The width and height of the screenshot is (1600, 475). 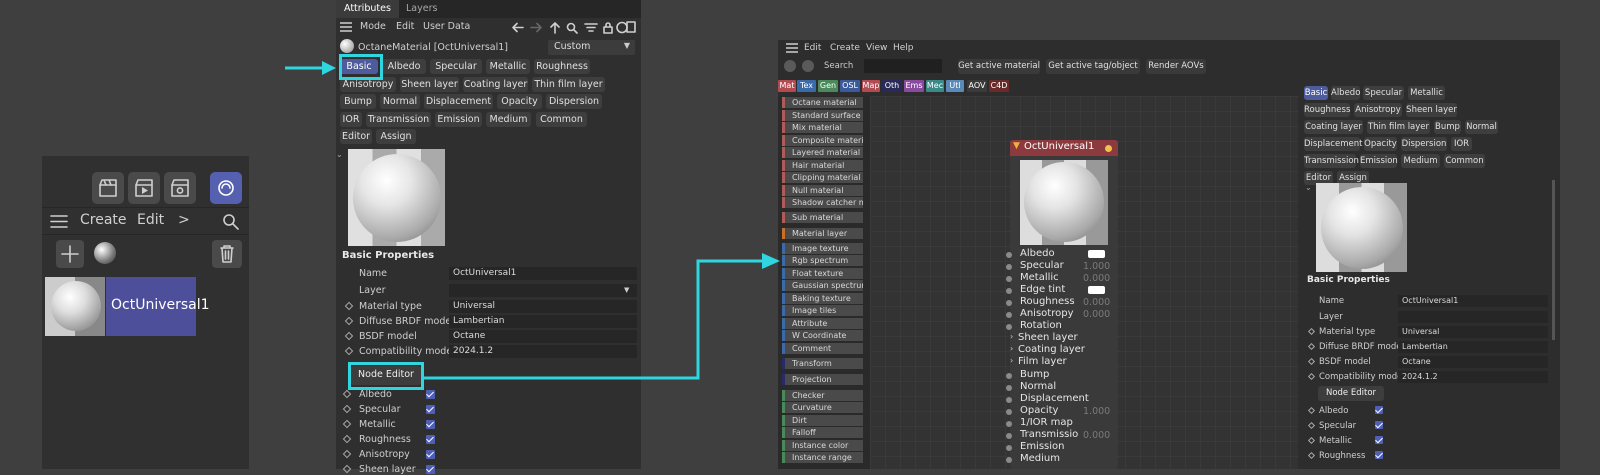 I want to click on category-tab-oth: Oth, so click(x=892, y=86).